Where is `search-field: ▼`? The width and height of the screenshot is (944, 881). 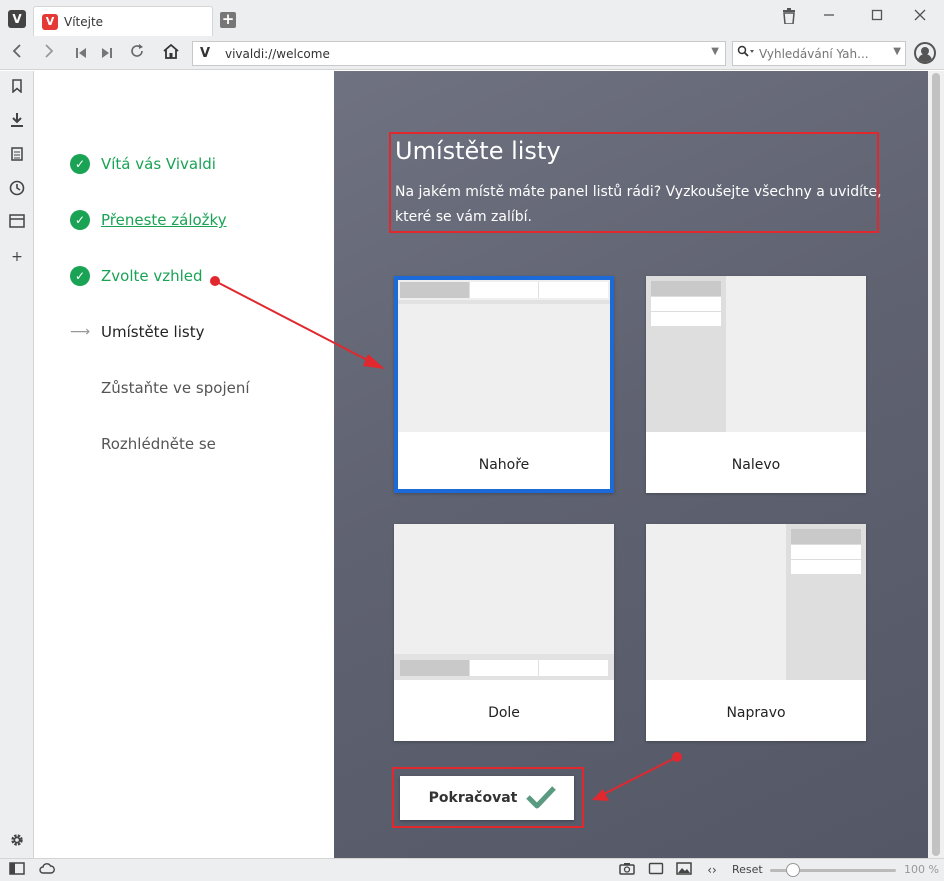 search-field: ▼ is located at coordinates (819, 53).